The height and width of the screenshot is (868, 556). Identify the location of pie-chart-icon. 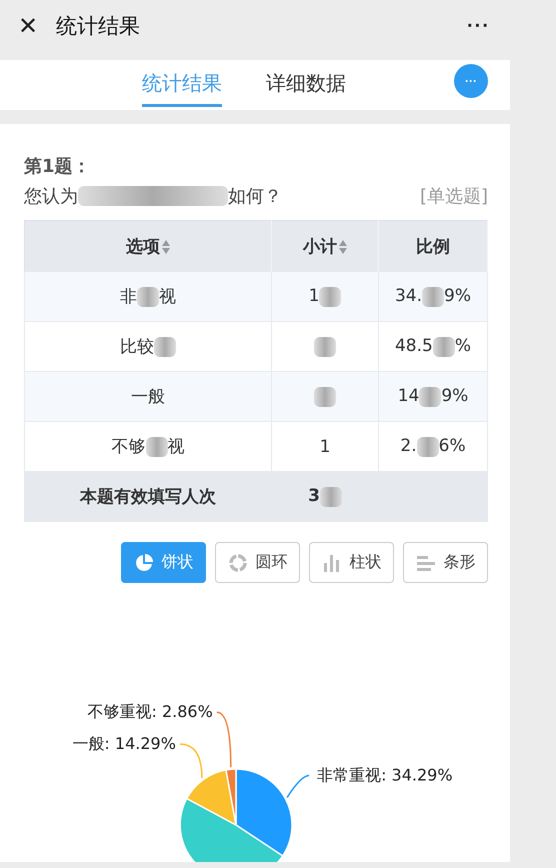
(144, 562).